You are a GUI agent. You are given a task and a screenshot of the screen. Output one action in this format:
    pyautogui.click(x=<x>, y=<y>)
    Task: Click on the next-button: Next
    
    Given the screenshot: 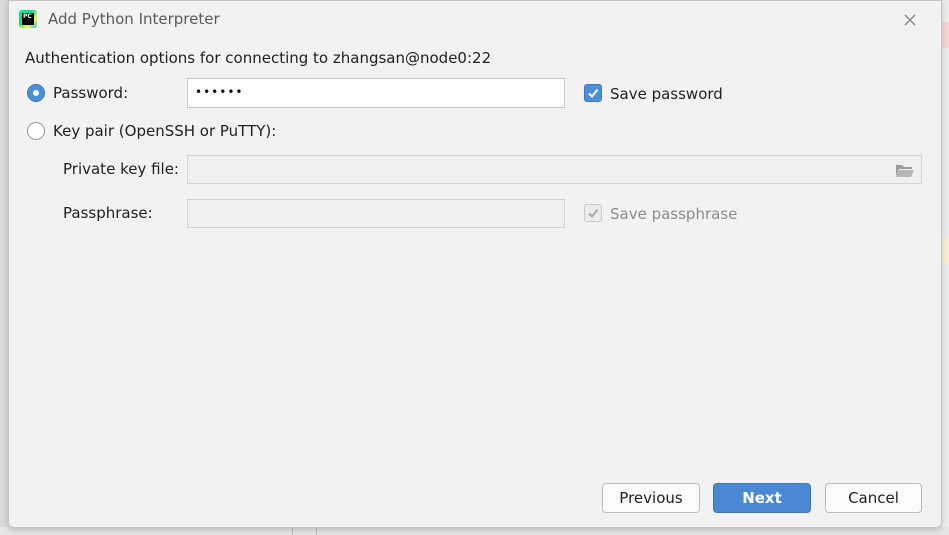 What is the action you would take?
    pyautogui.click(x=762, y=498)
    